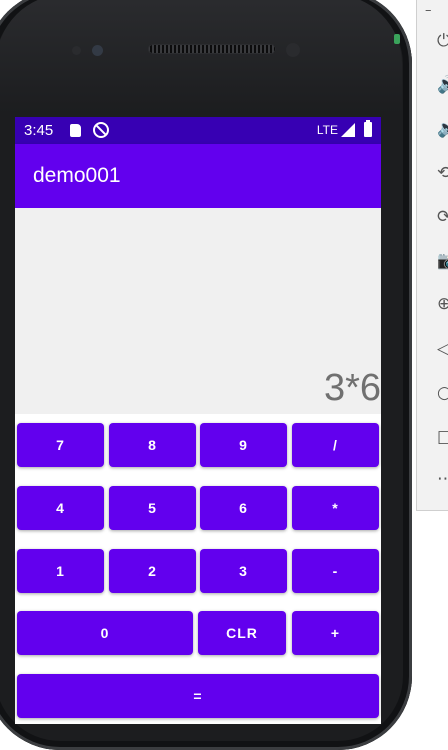 The width and height of the screenshot is (448, 750). Describe the element at coordinates (60, 571) in the screenshot. I see `key-1: 1` at that location.